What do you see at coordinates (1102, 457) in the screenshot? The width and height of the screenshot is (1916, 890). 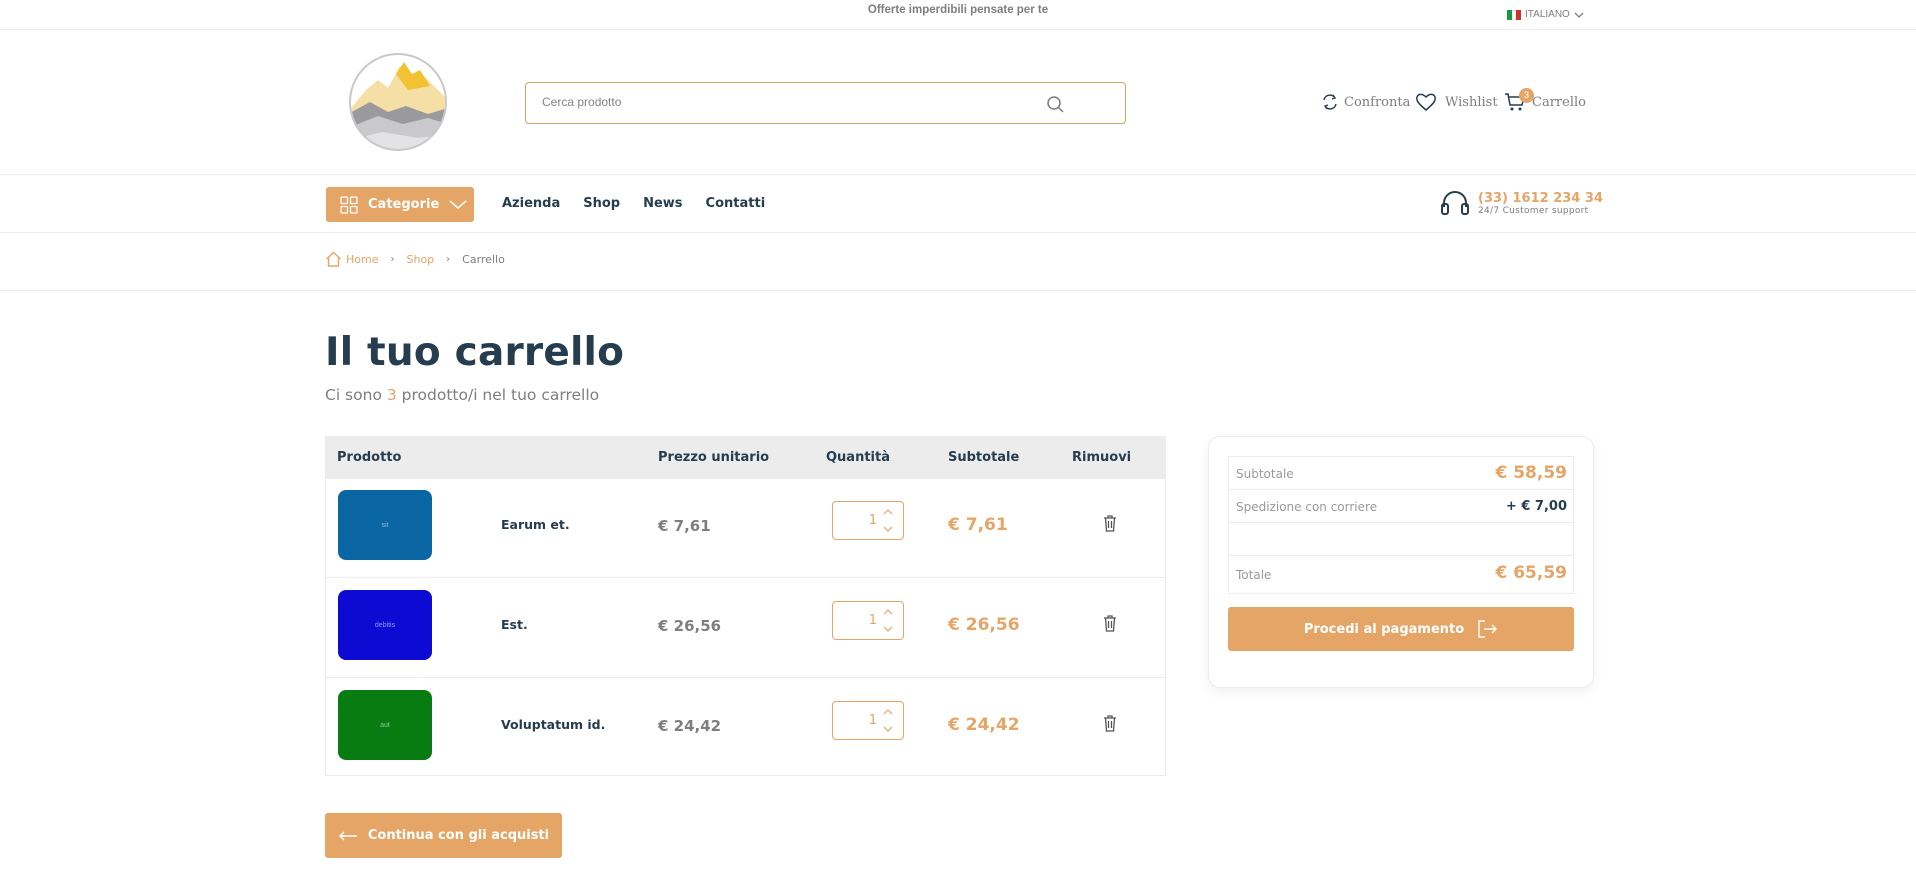 I see `col-remove: Rimuovi` at bounding box center [1102, 457].